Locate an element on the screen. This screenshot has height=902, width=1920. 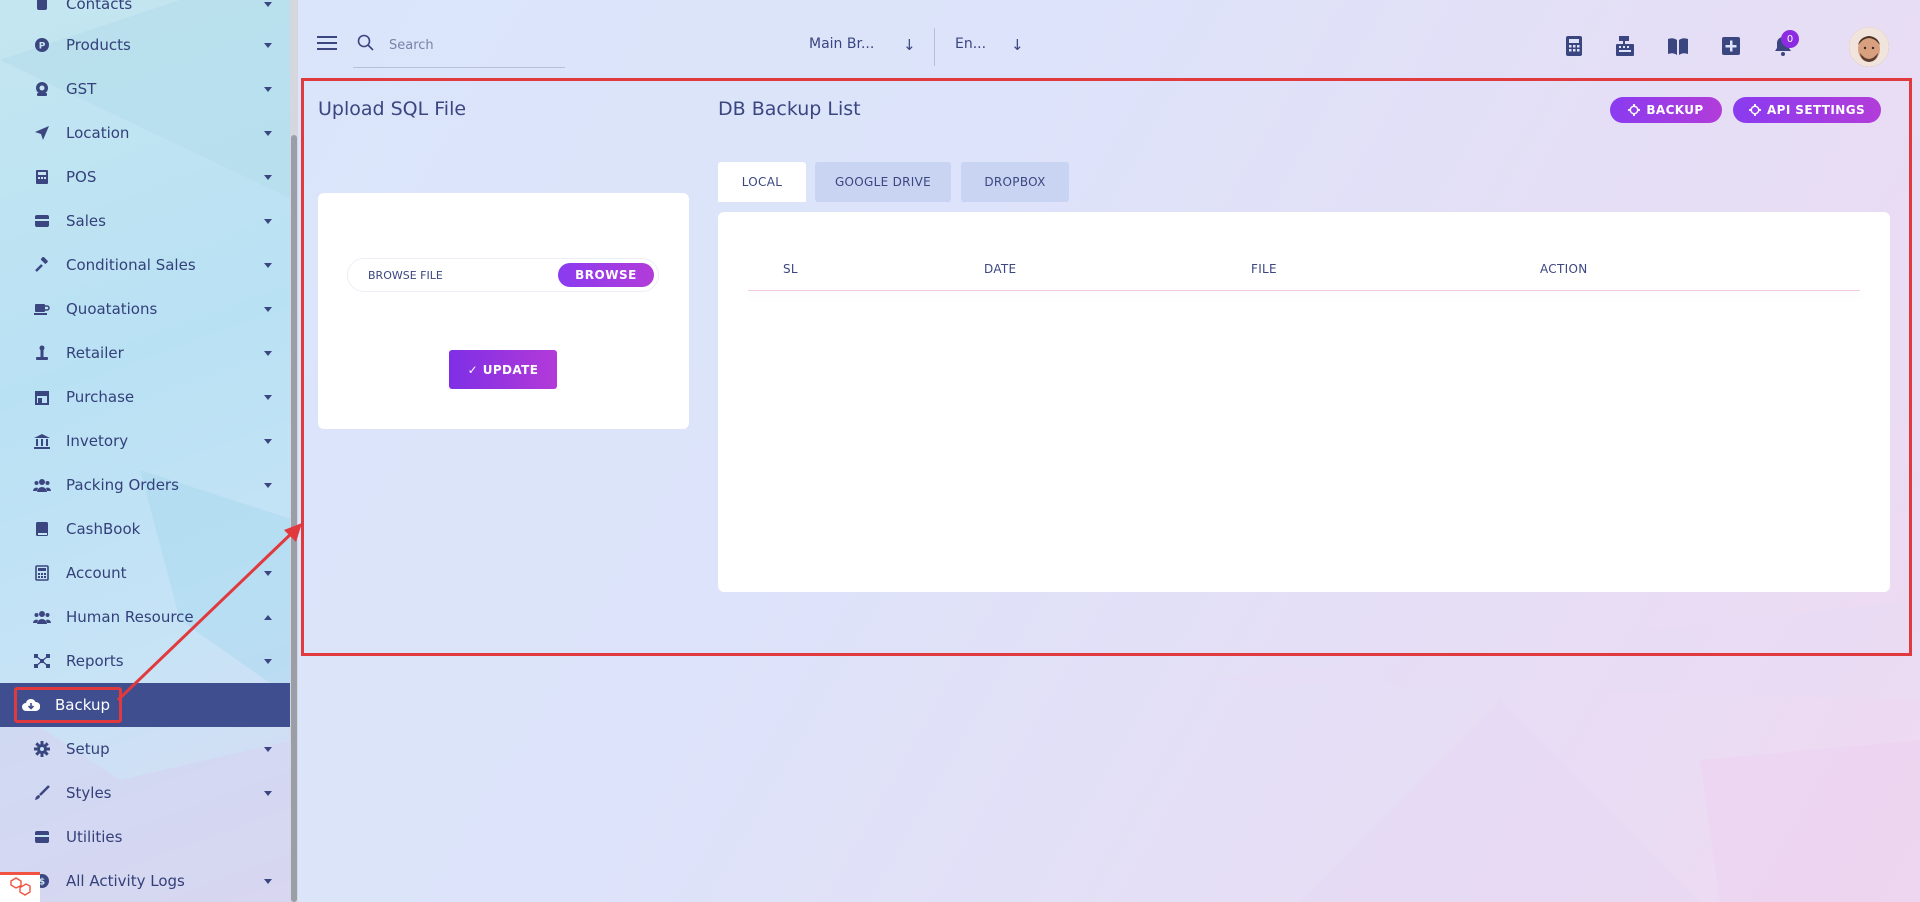
gst-icon is located at coordinates (42, 89).